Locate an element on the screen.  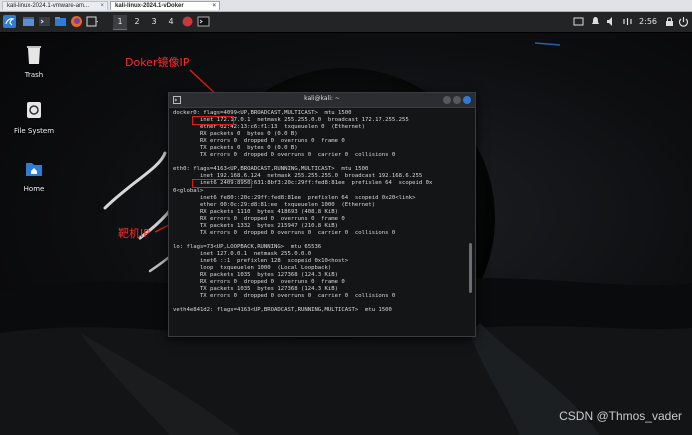
host-ip-annotation: 靶机IP is located at coordinates (134, 233).